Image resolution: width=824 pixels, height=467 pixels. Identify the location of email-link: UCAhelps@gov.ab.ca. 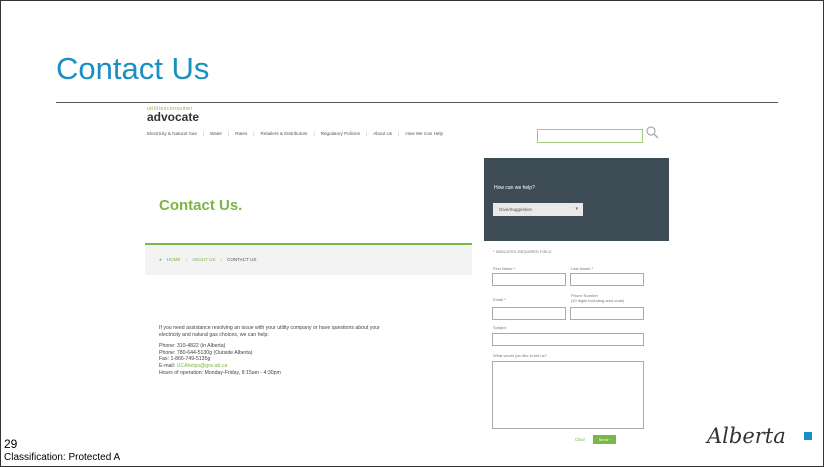
(202, 366).